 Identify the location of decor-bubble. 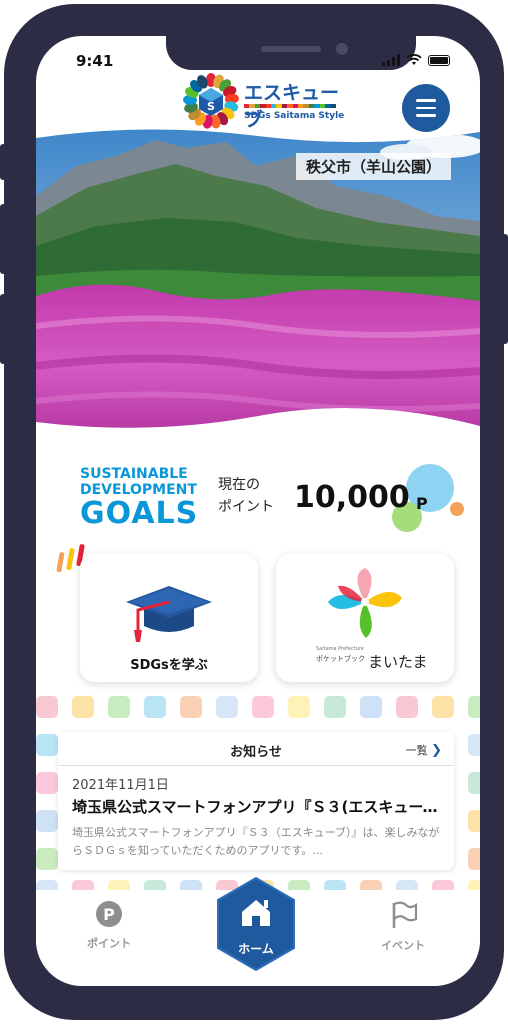
(457, 509).